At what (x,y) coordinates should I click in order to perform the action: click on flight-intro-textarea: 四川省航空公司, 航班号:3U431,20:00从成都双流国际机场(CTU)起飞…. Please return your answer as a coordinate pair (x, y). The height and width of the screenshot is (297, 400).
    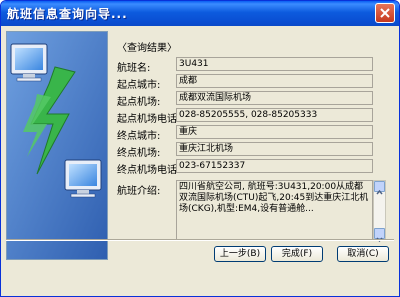
    Looking at the image, I should click on (274, 210).